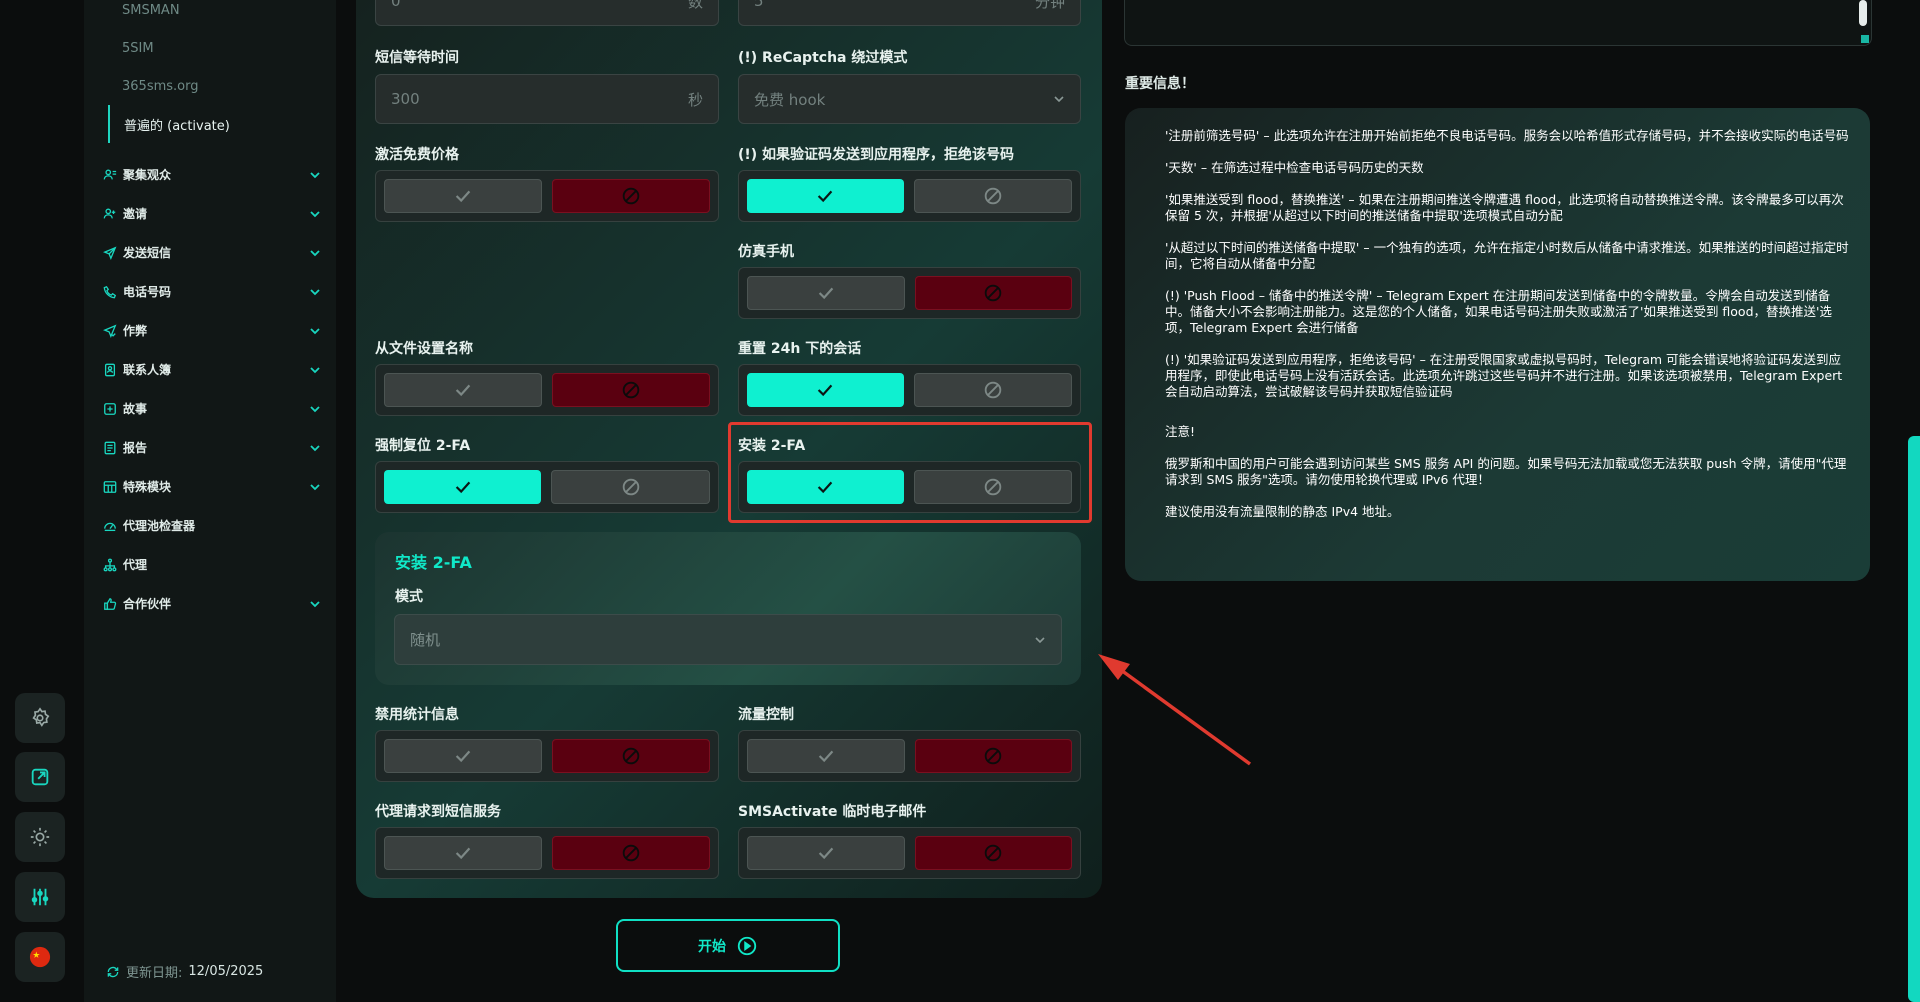 The height and width of the screenshot is (1002, 1920). What do you see at coordinates (135, 565) in the screenshot?
I see `sidebar-nav-label: 代理` at bounding box center [135, 565].